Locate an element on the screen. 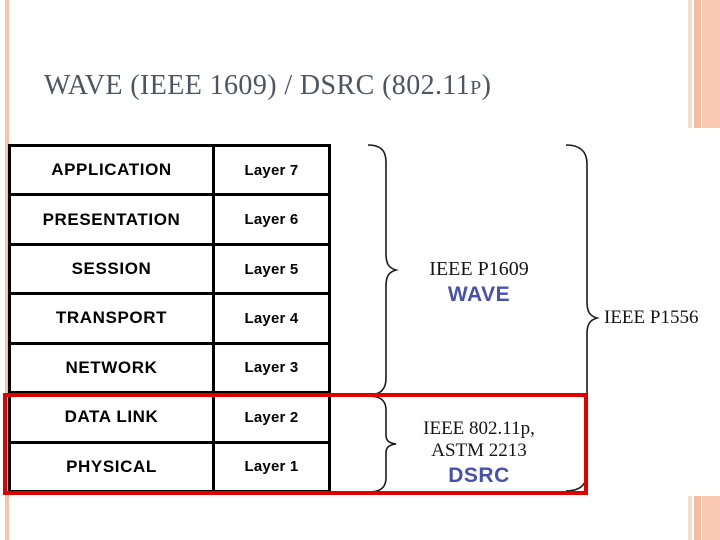  osi-layer-number: Layer 3 is located at coordinates (271, 368).